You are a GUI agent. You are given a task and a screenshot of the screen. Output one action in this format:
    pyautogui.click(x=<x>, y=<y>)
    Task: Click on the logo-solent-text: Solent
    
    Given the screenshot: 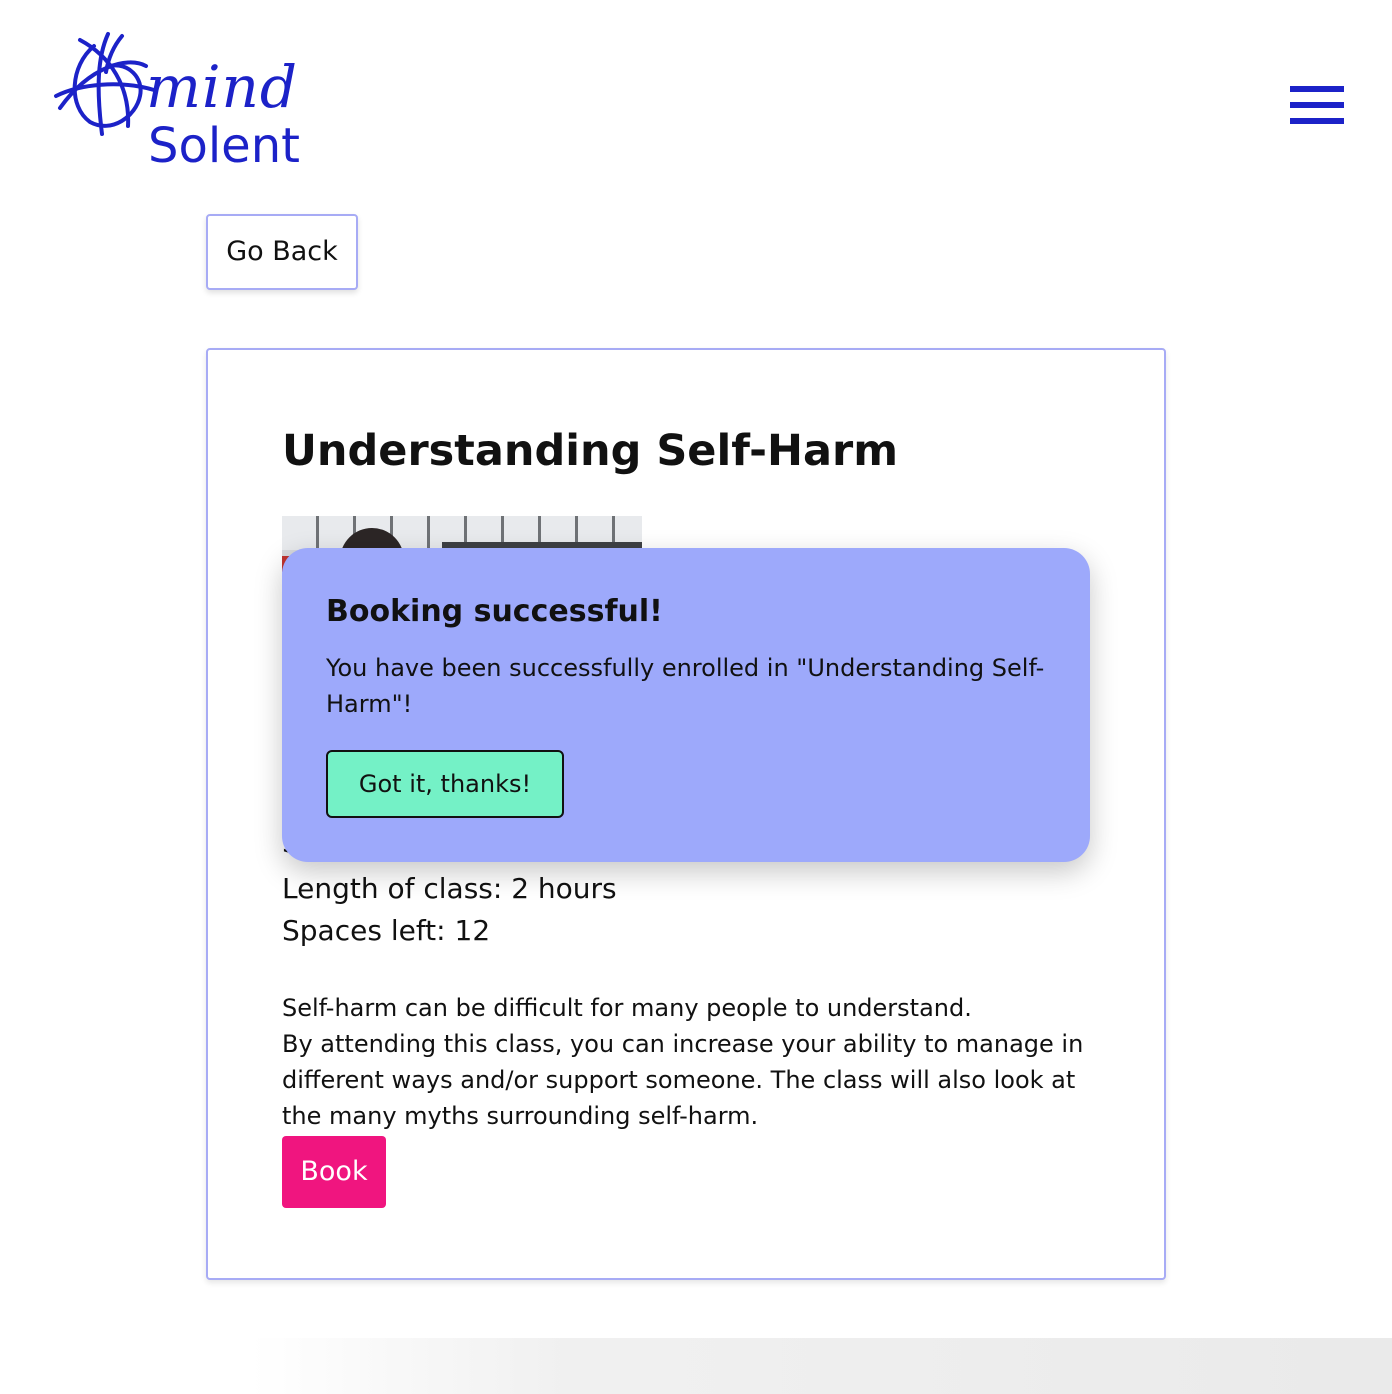 What is the action you would take?
    pyautogui.click(x=224, y=146)
    